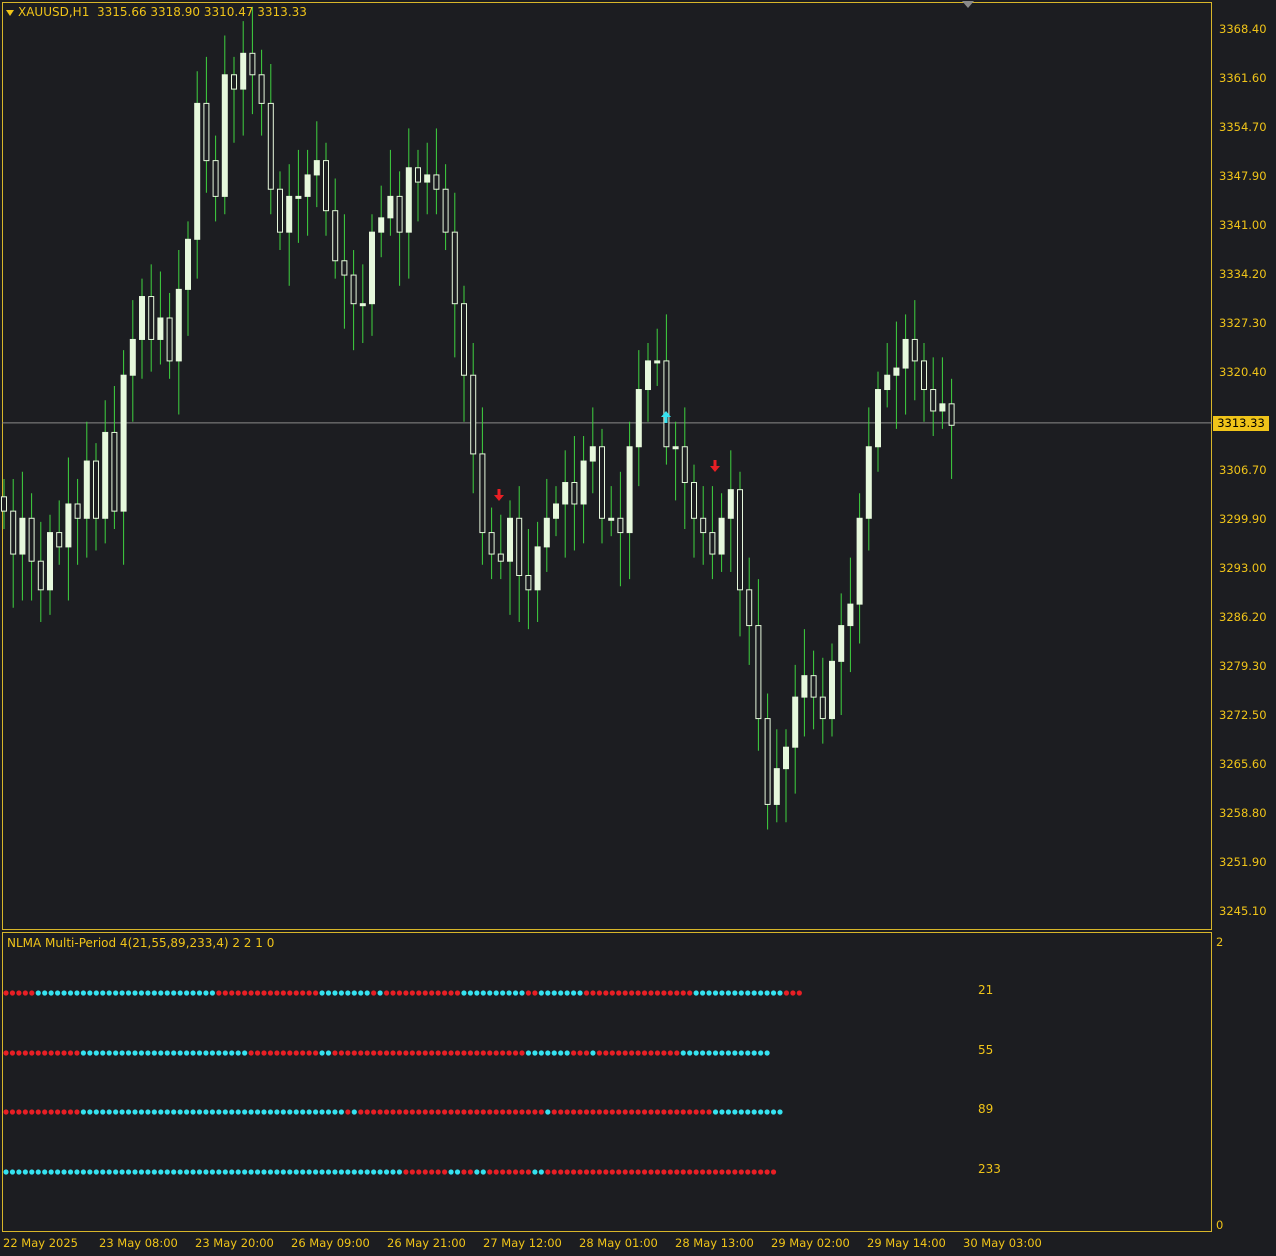 Image resolution: width=1276 pixels, height=1256 pixels. Describe the element at coordinates (522, 1243) in the screenshot. I see `time-tick-label: 27 May 12:00` at that location.